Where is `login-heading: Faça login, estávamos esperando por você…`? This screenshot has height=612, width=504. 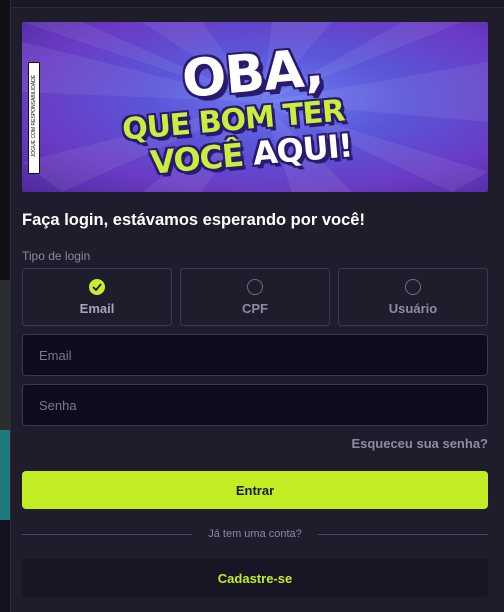
login-heading: Faça login, estávamos esperando por você… is located at coordinates (193, 220).